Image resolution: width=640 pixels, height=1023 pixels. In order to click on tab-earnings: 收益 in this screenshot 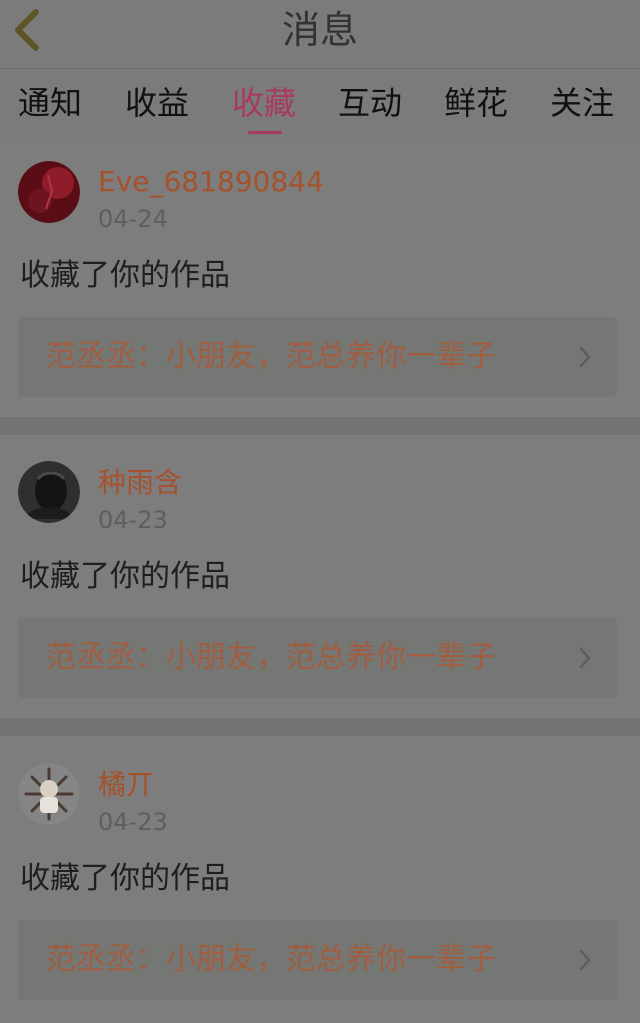, I will do `click(157, 103)`.